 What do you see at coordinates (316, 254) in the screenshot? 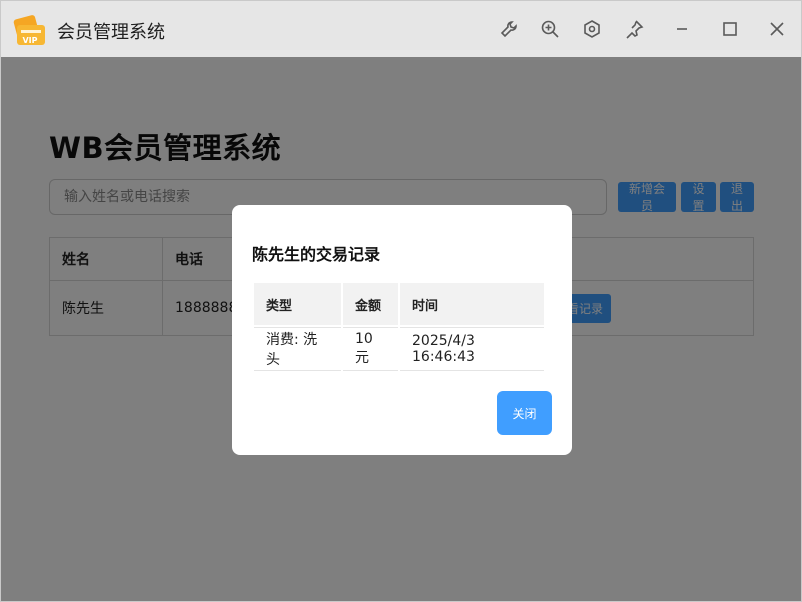
I see `dialog-title: 陈先生的交易记录` at bounding box center [316, 254].